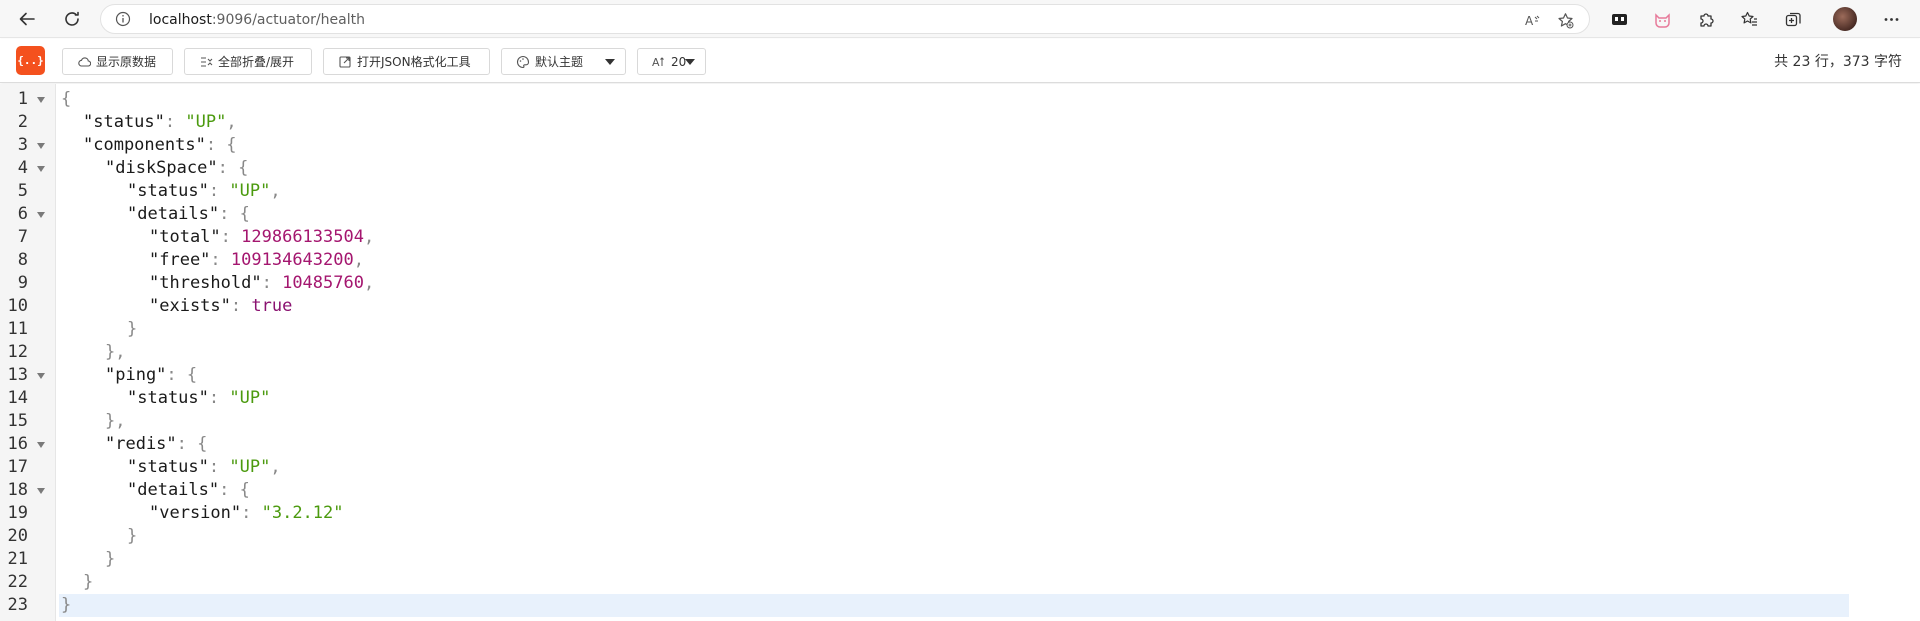  What do you see at coordinates (117, 61) in the screenshot?
I see `show-raw-data-button: 显示原数据` at bounding box center [117, 61].